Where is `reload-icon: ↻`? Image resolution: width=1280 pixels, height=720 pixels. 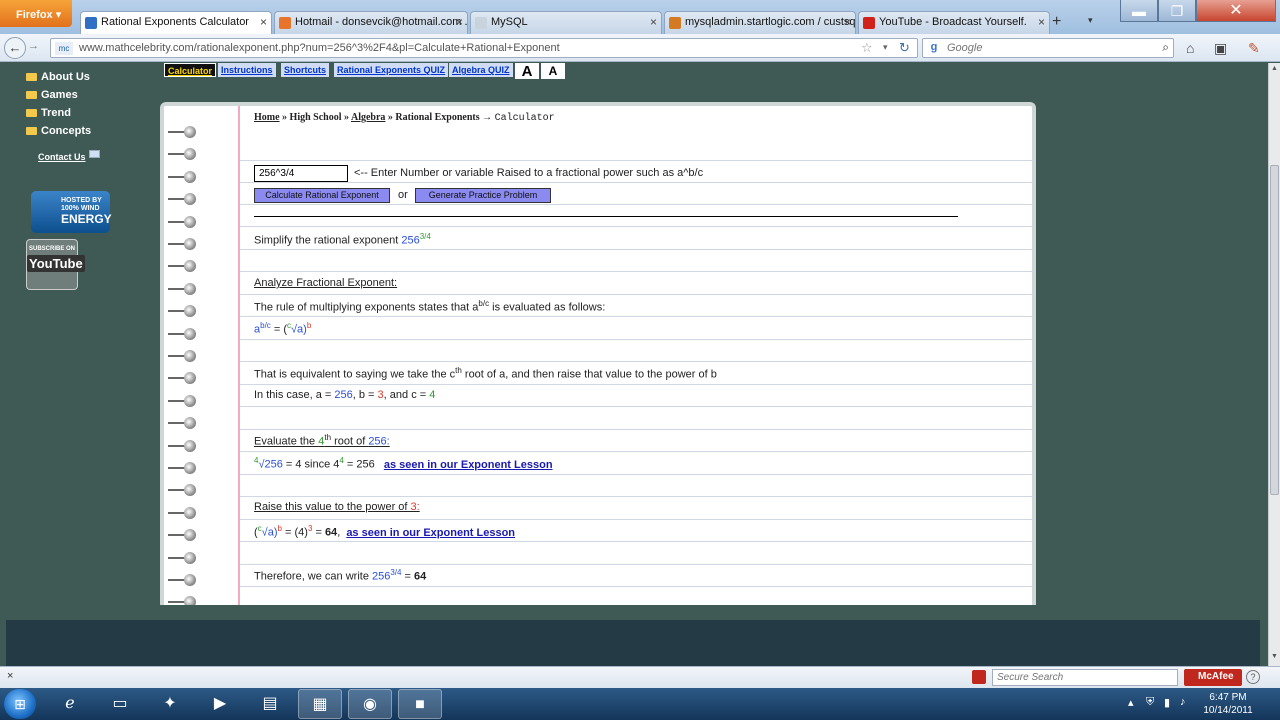 reload-icon: ↻ is located at coordinates (904, 48).